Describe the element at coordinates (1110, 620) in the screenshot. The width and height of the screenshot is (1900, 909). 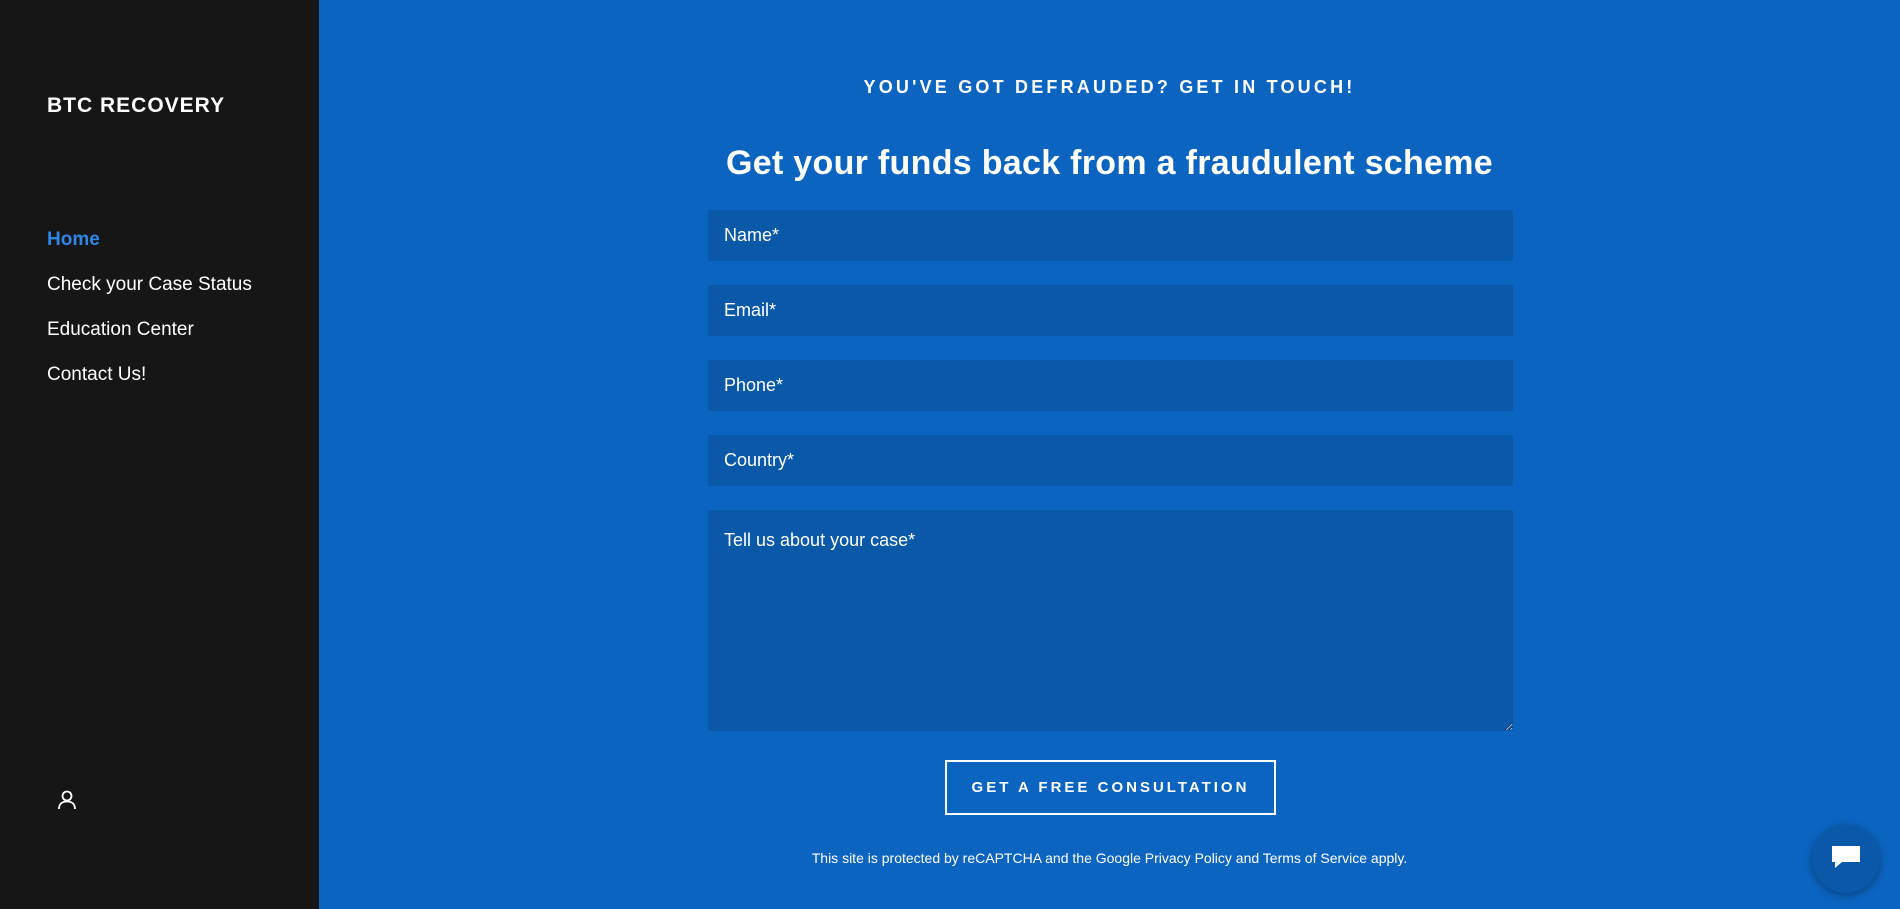
I see `case-description-field` at that location.